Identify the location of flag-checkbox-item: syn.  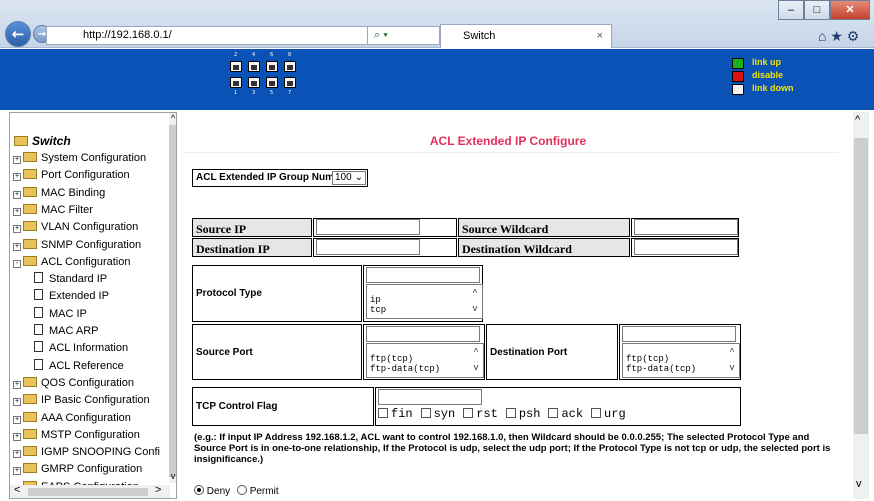
(437, 414).